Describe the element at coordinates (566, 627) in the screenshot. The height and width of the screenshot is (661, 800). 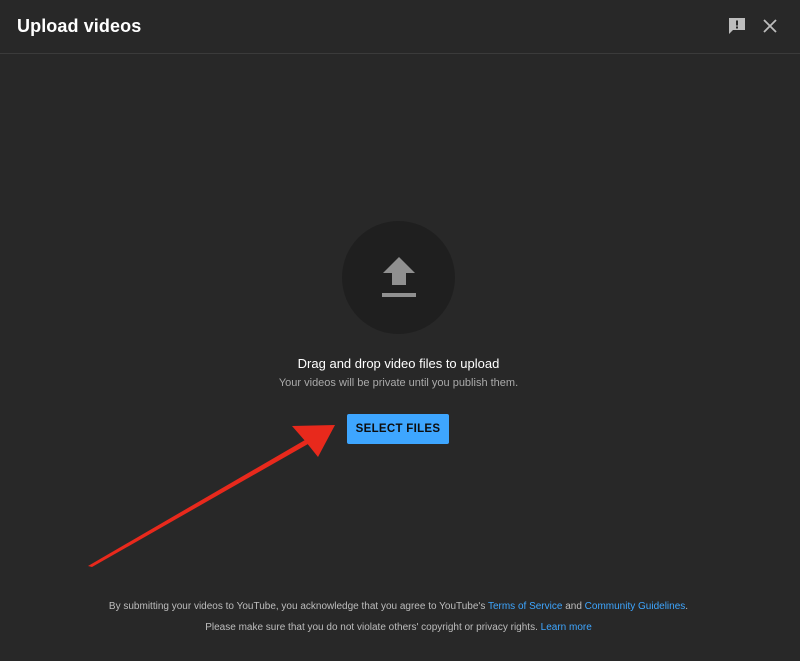
I see `learn-more-link: Learn more` at that location.